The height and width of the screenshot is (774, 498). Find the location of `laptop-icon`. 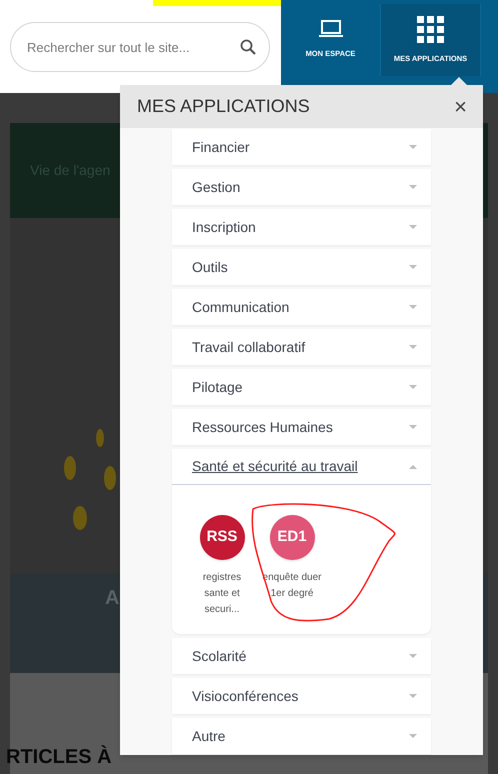

laptop-icon is located at coordinates (330, 29).